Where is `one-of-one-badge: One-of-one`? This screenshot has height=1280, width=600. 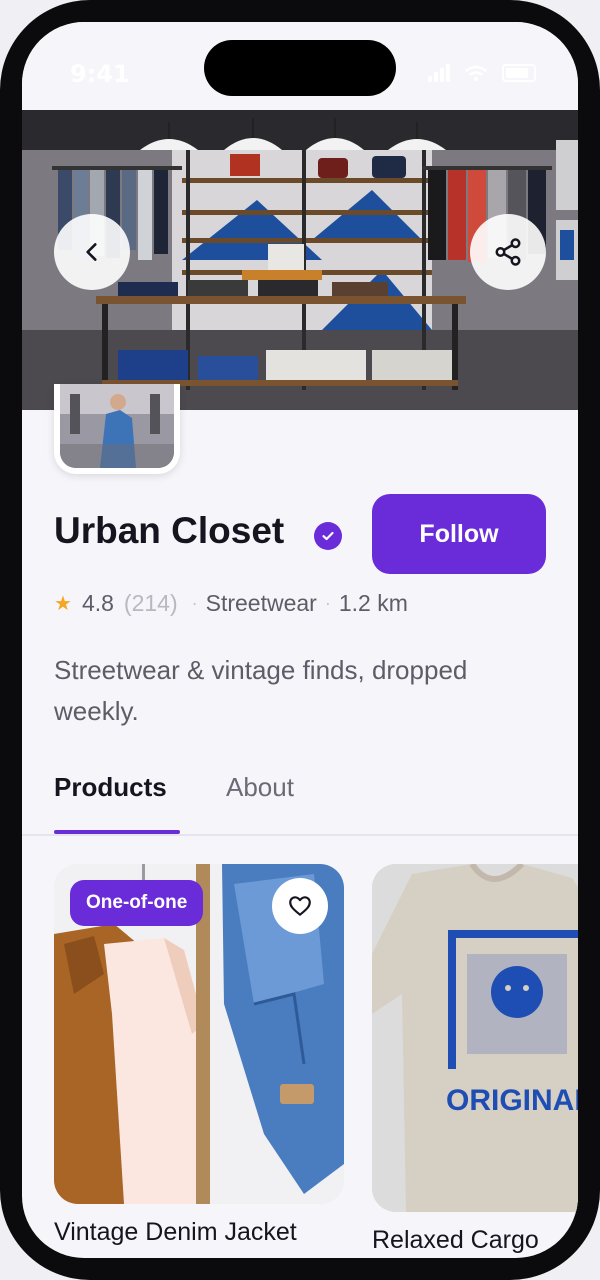
one-of-one-badge: One-of-one is located at coordinates (137, 903).